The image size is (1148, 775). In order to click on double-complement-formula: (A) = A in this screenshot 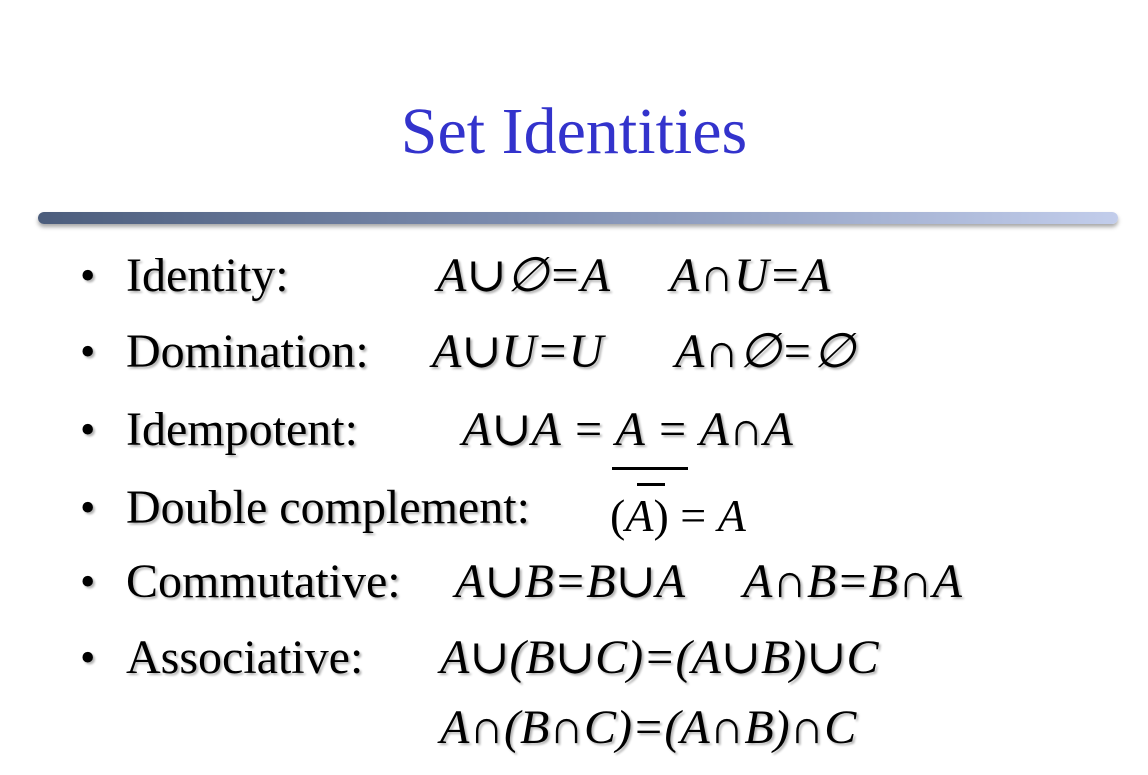, I will do `click(678, 516)`.